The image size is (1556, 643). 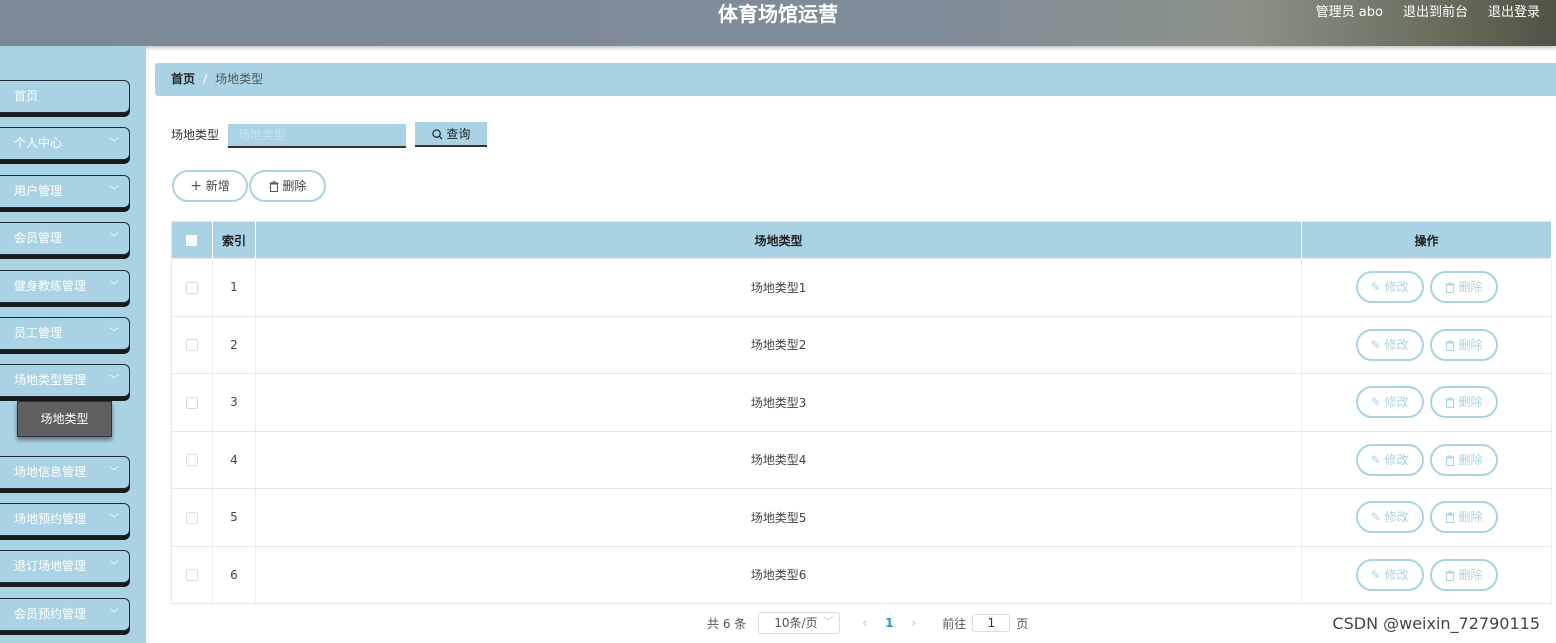 I want to click on select-all-checkbox, so click(x=192, y=240).